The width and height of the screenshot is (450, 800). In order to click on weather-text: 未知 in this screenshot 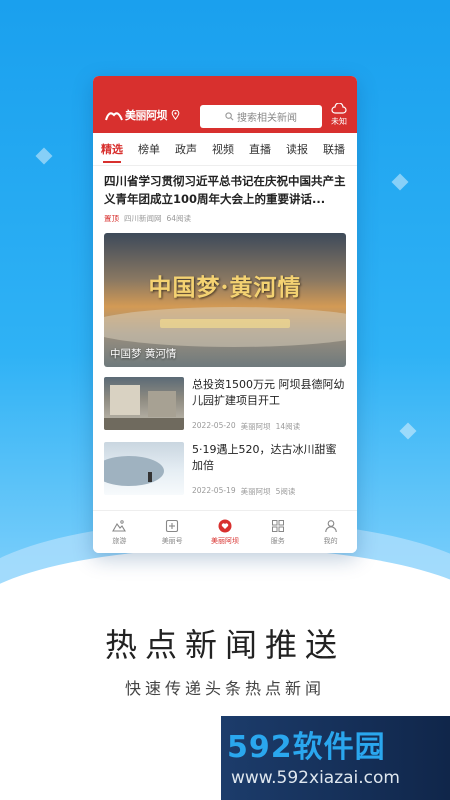, I will do `click(339, 121)`.